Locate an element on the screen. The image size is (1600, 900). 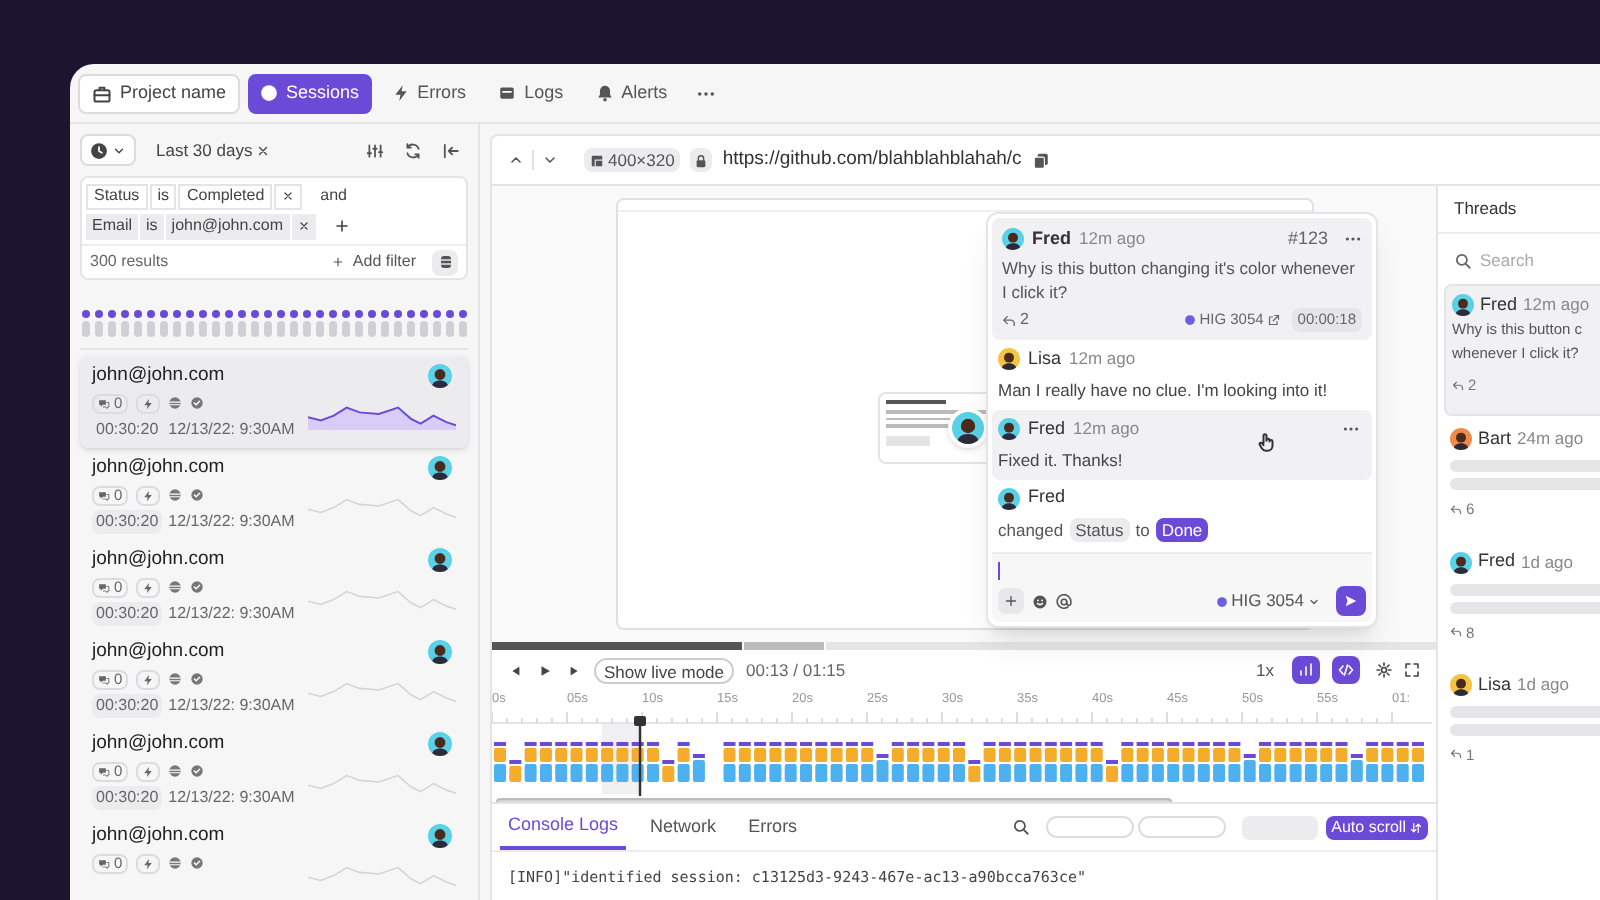
refresh-icon is located at coordinates (413, 150).